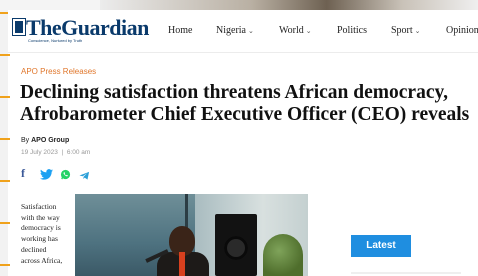 The height and width of the screenshot is (276, 478). I want to click on photo-speaker, so click(236, 245).